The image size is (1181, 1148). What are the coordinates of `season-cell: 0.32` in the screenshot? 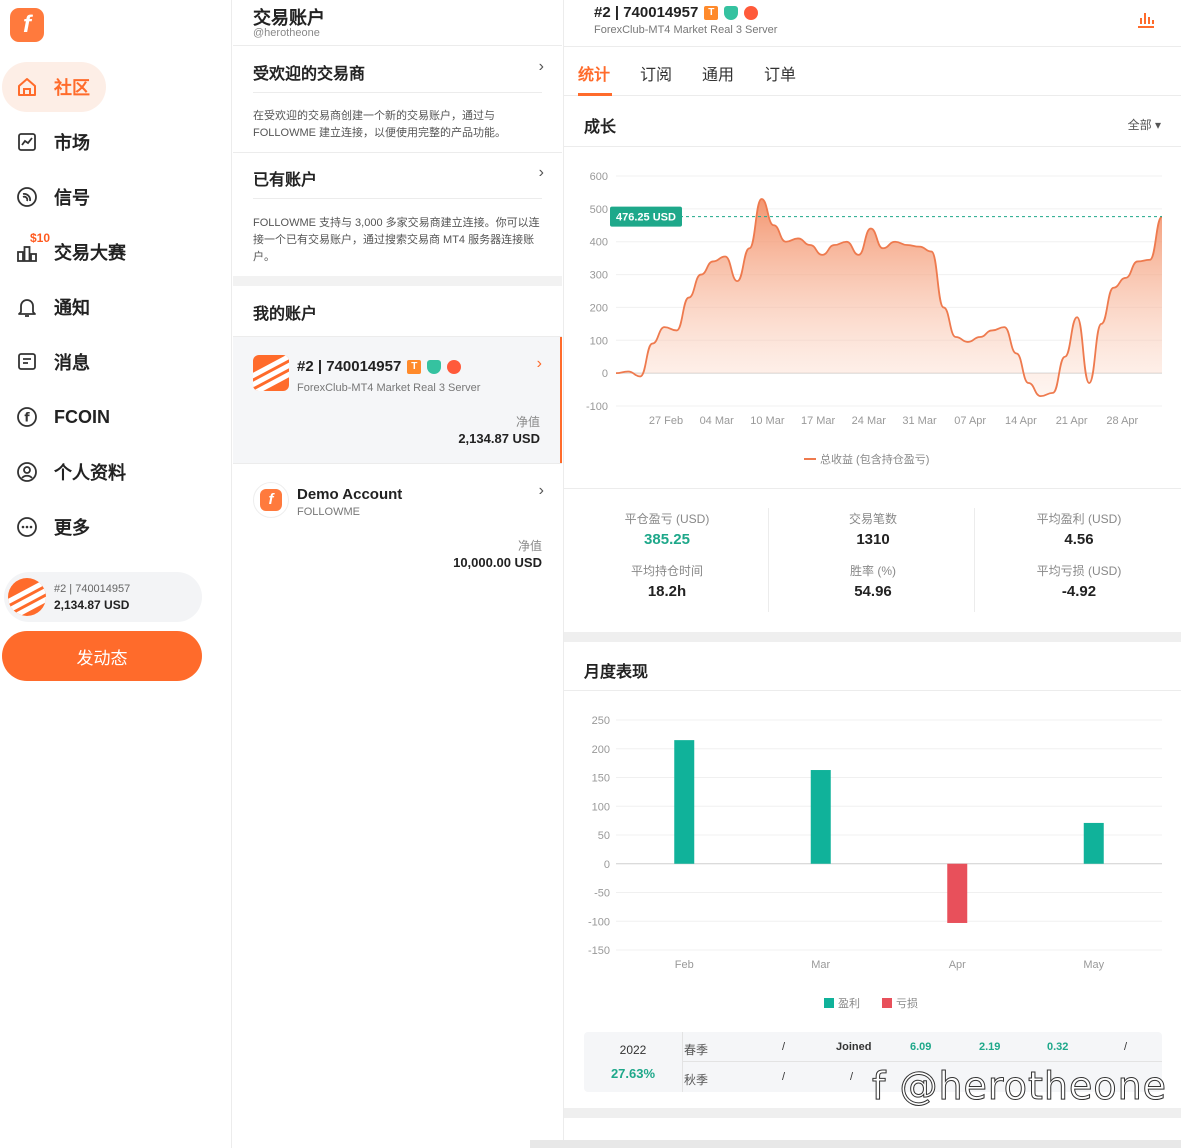 It's located at (1058, 1047).